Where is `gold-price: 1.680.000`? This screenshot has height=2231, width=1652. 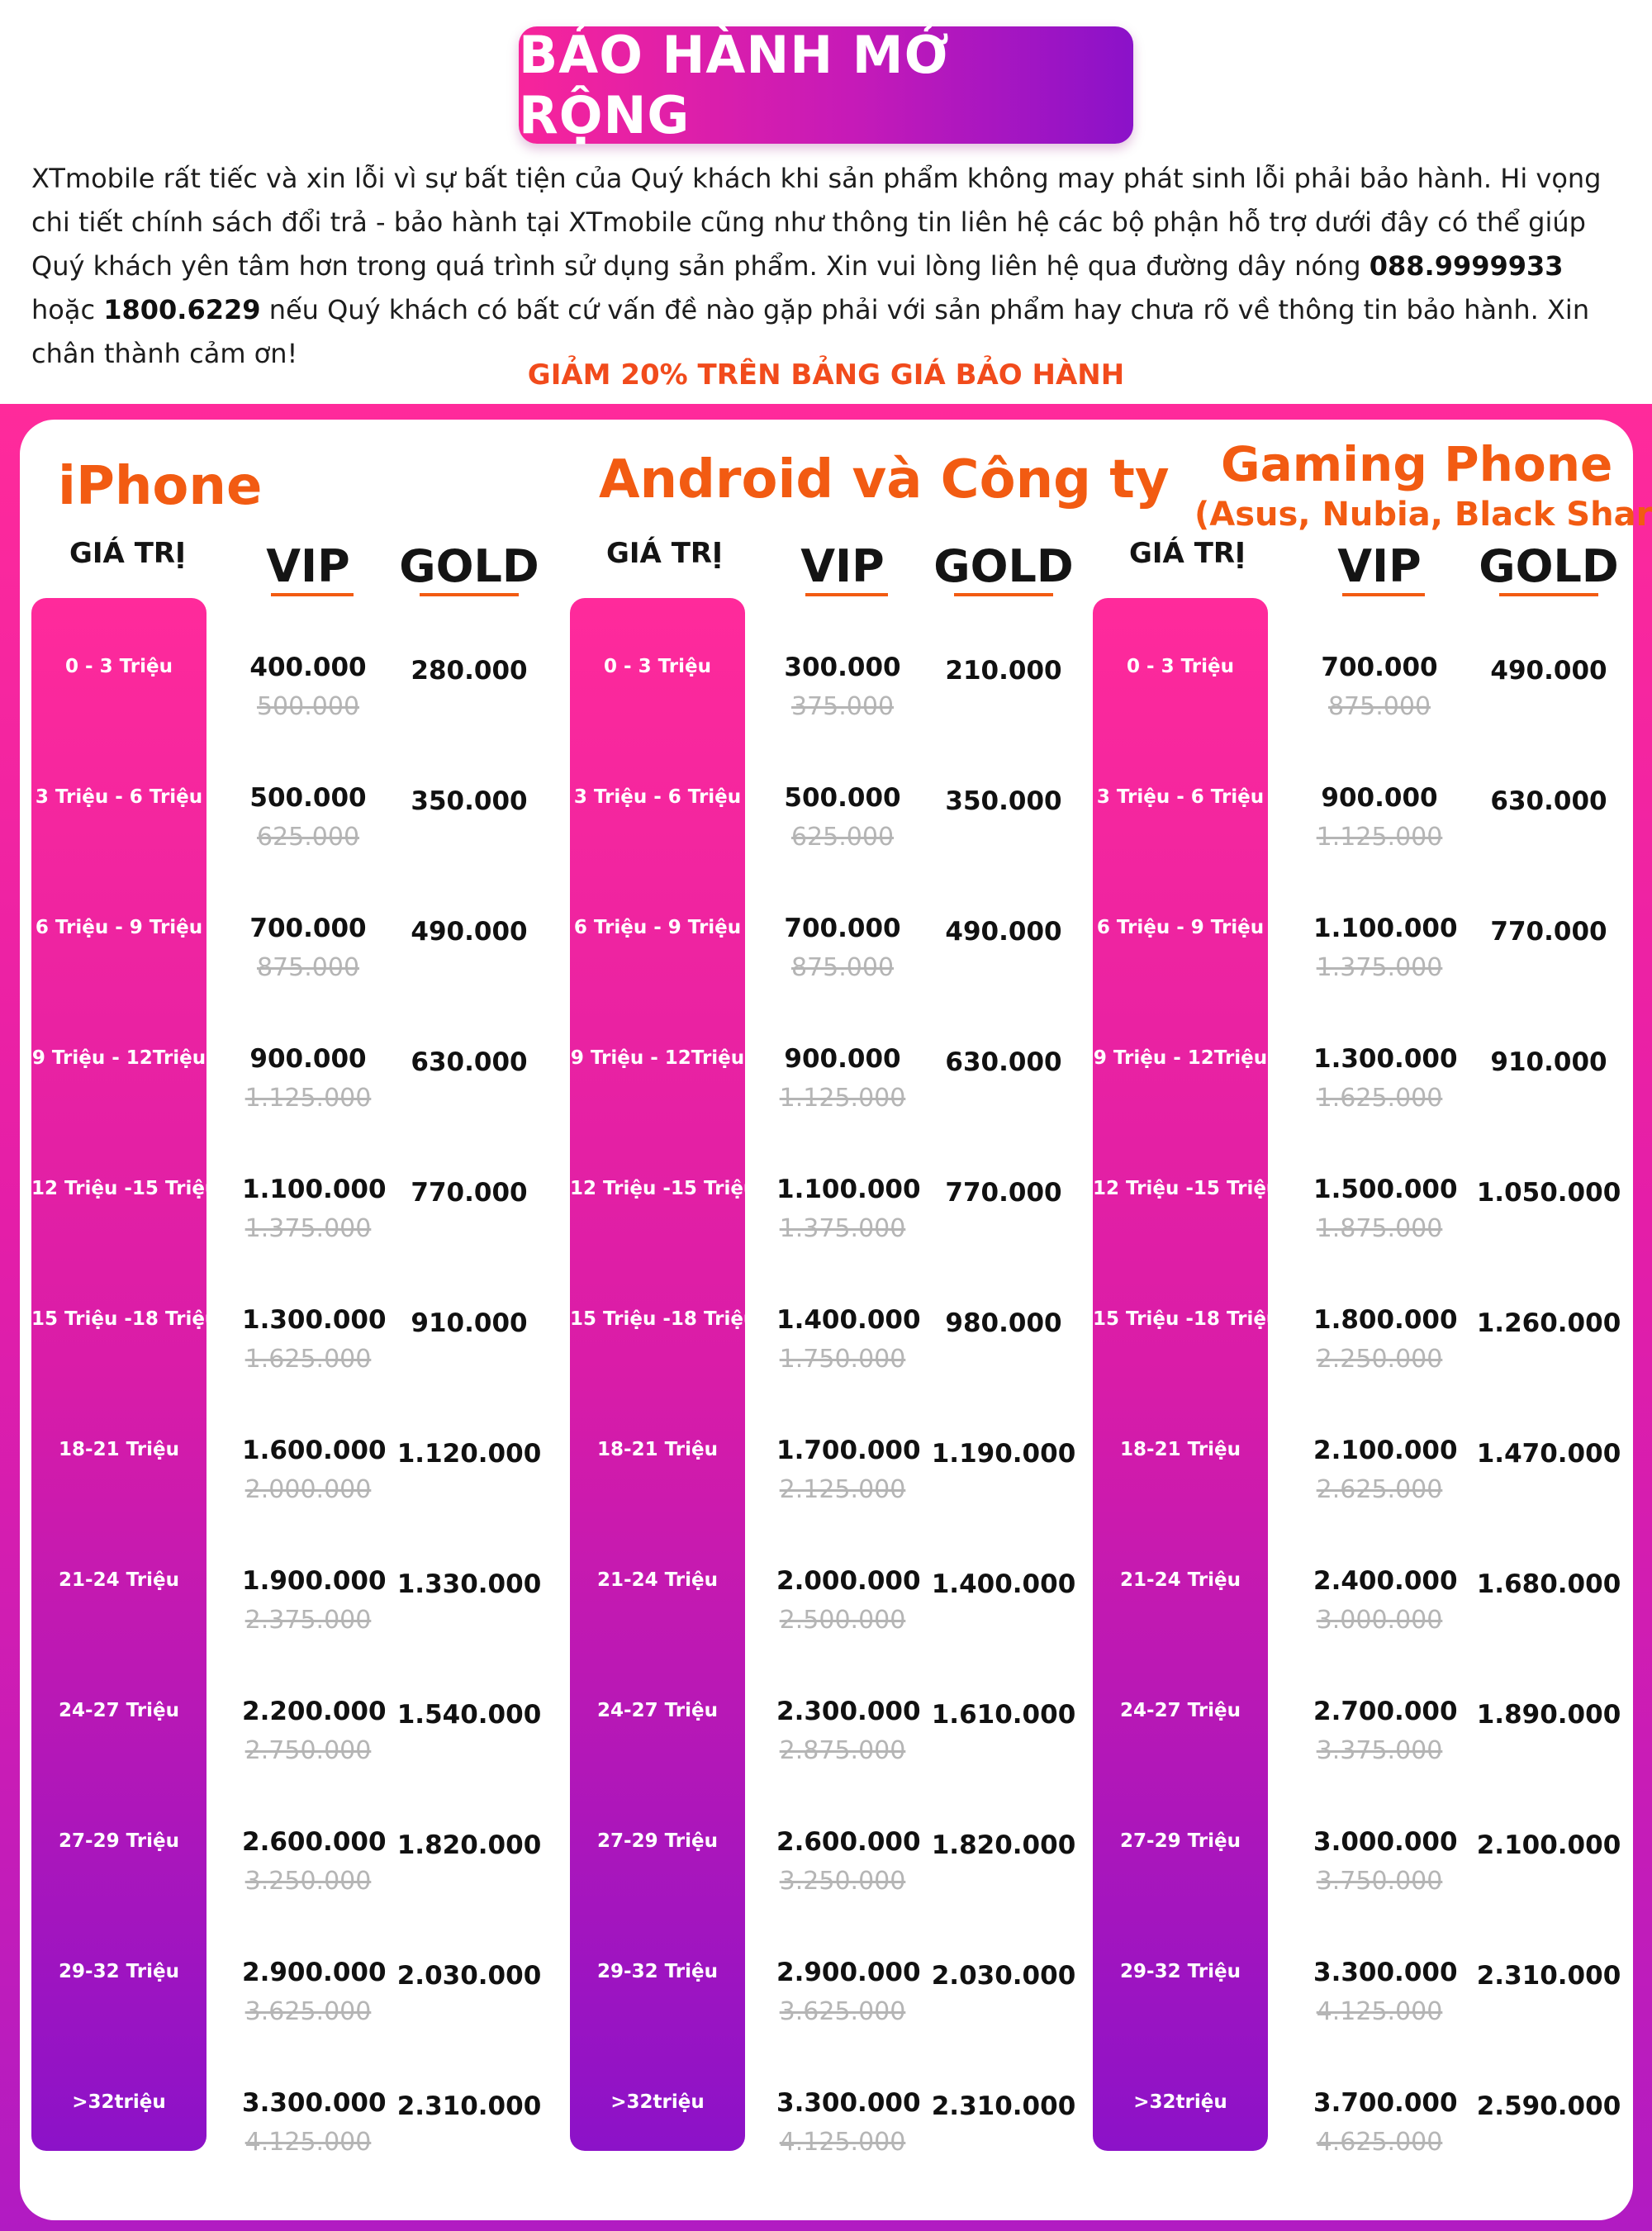
gold-price: 1.680.000 is located at coordinates (1548, 1584).